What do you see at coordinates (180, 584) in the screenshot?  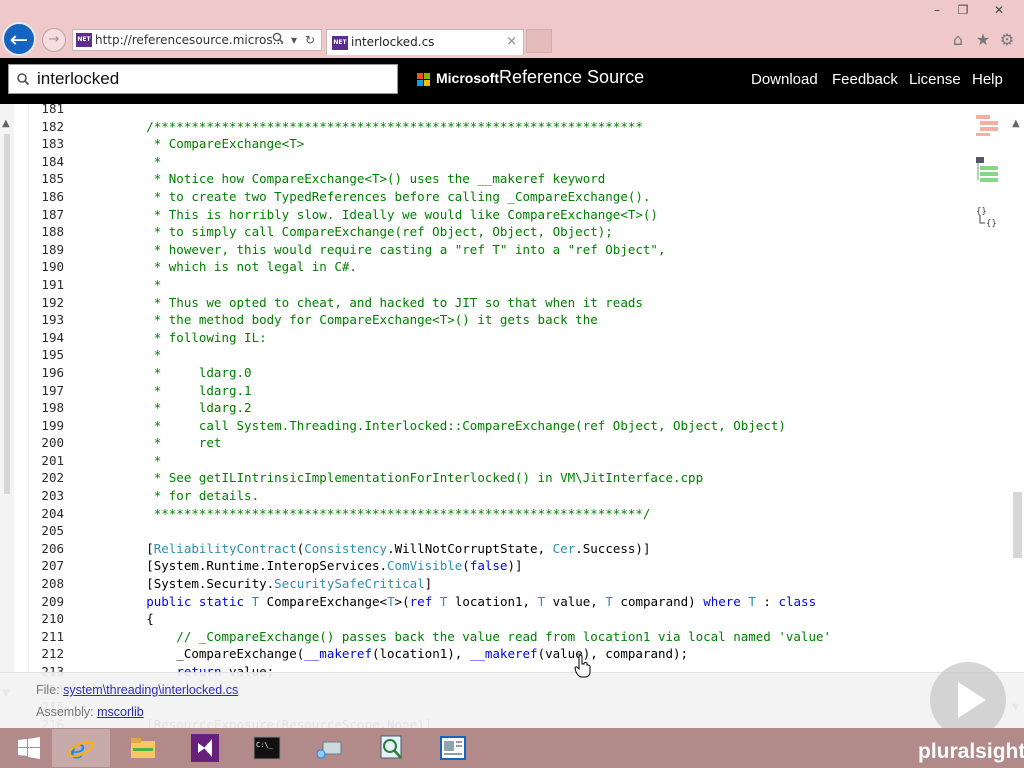 I see `code-token: [System.Security.` at bounding box center [180, 584].